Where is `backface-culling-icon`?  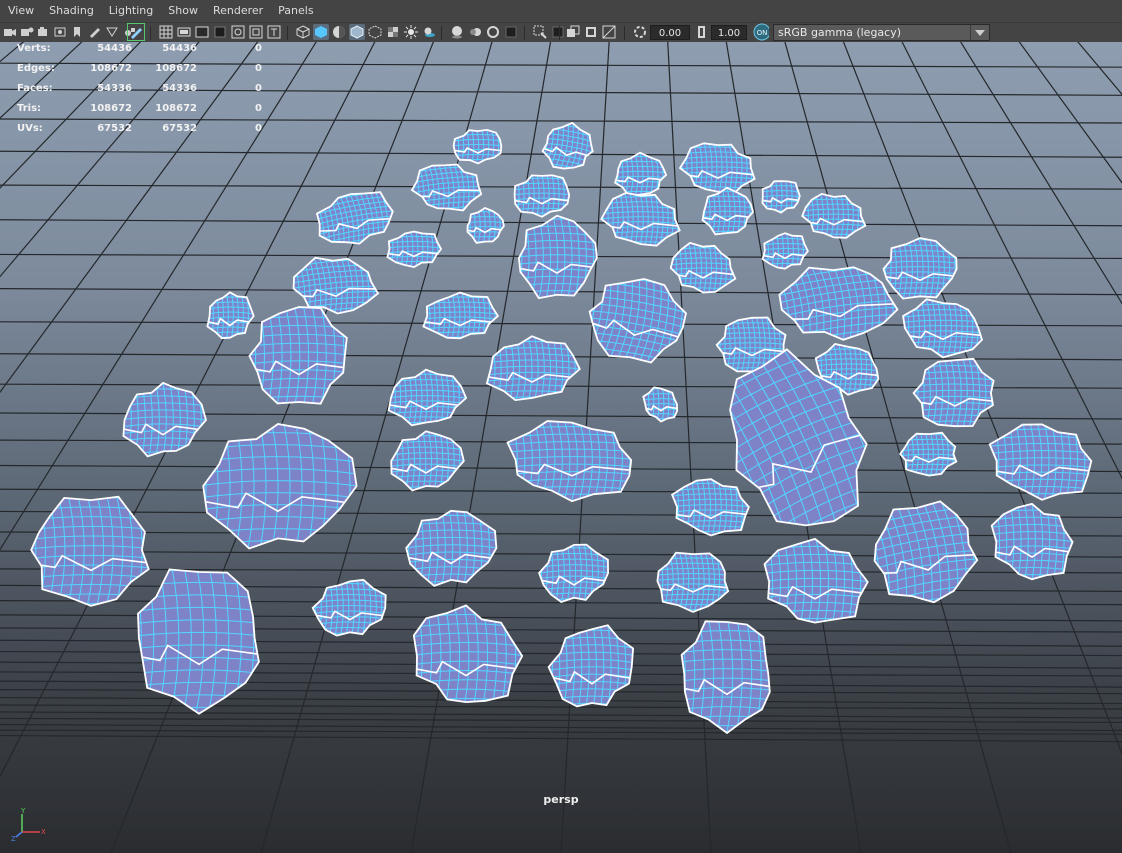
backface-culling-icon is located at coordinates (609, 32).